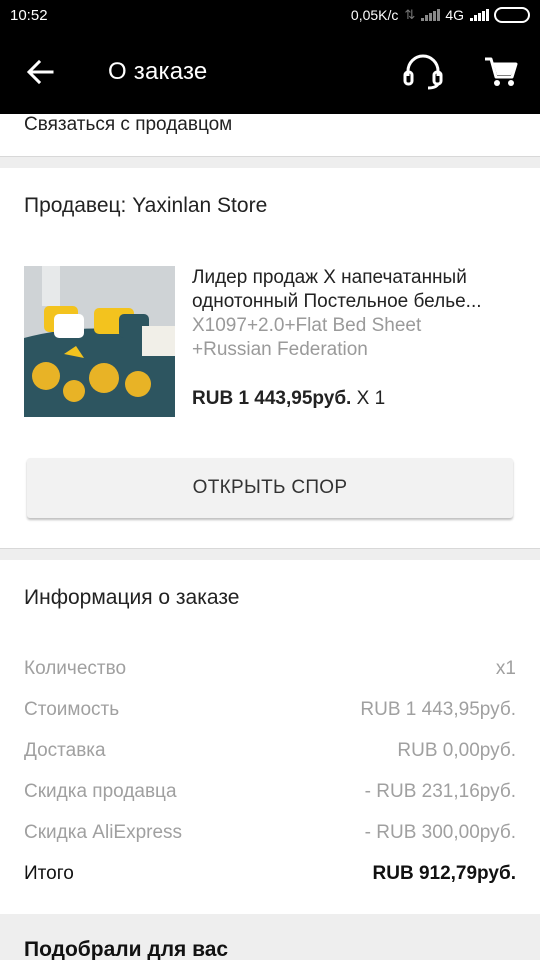 Image resolution: width=540 pixels, height=960 pixels. What do you see at coordinates (158, 71) in the screenshot?
I see `page-title: О заказе` at bounding box center [158, 71].